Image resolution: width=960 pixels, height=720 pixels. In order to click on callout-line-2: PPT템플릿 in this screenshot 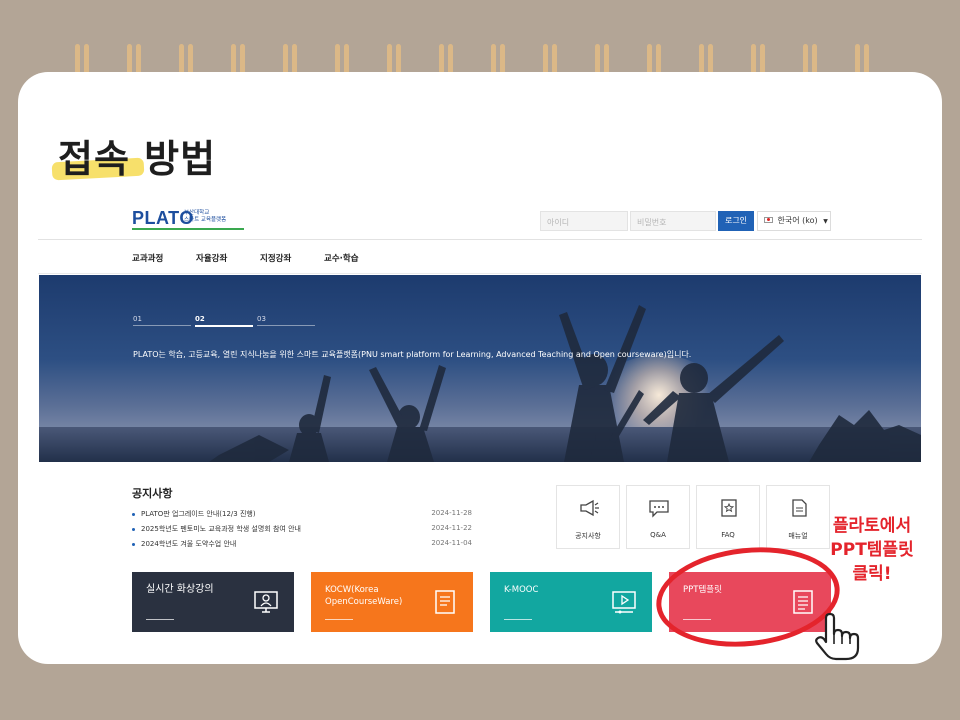, I will do `click(872, 550)`.